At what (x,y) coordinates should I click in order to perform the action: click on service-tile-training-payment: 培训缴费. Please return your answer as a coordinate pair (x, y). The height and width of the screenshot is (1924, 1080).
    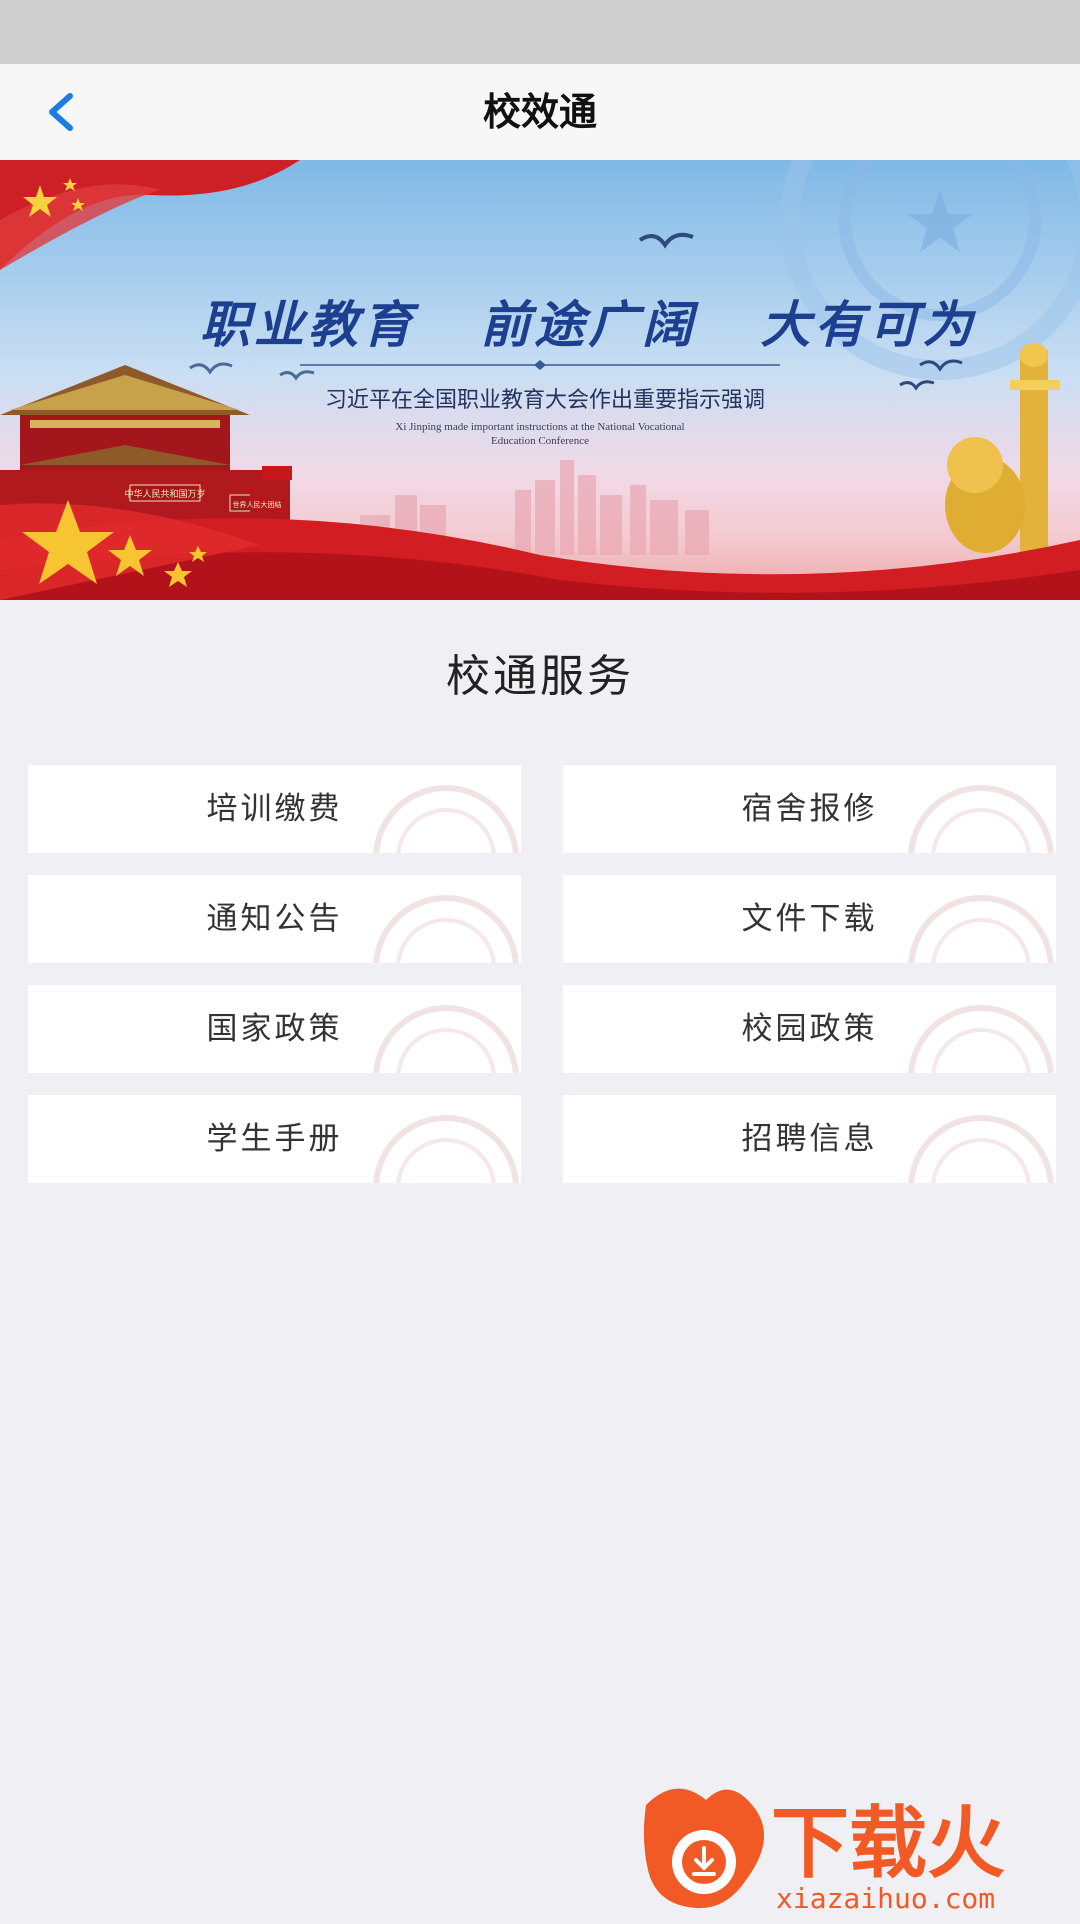
    Looking at the image, I should click on (274, 809).